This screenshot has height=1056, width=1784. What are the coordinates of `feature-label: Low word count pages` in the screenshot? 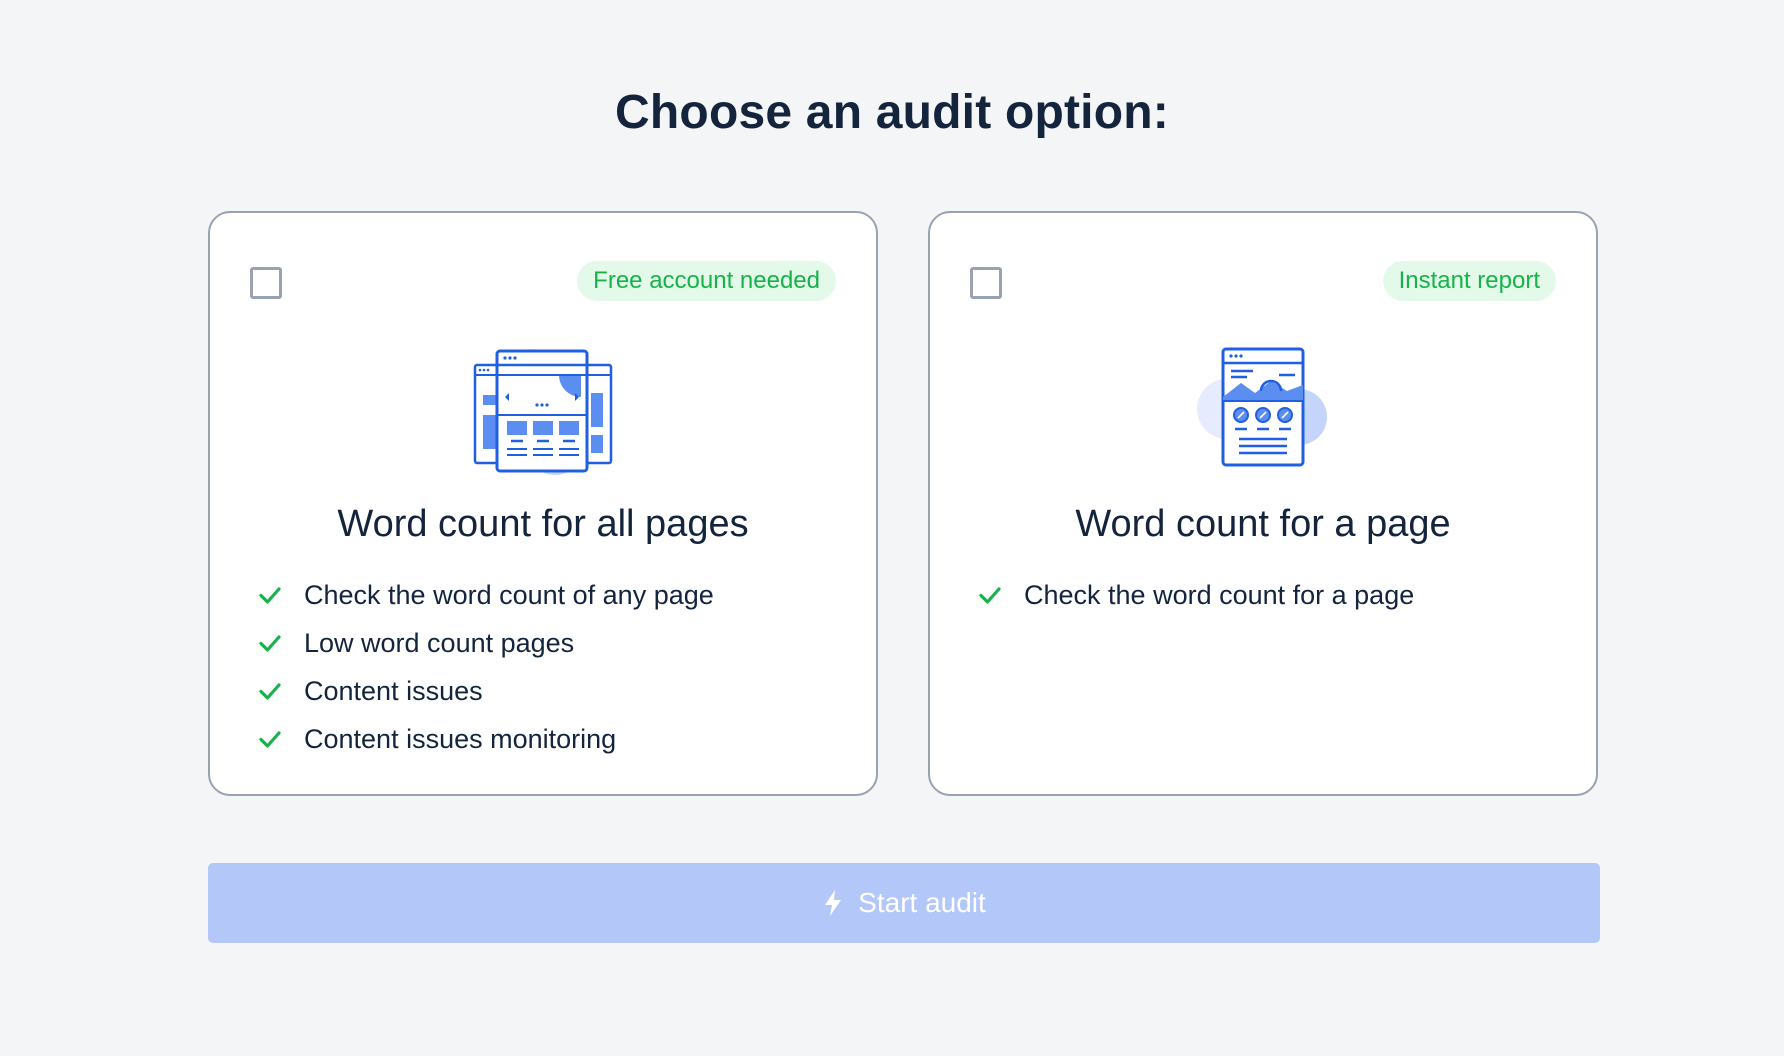 It's located at (439, 642).